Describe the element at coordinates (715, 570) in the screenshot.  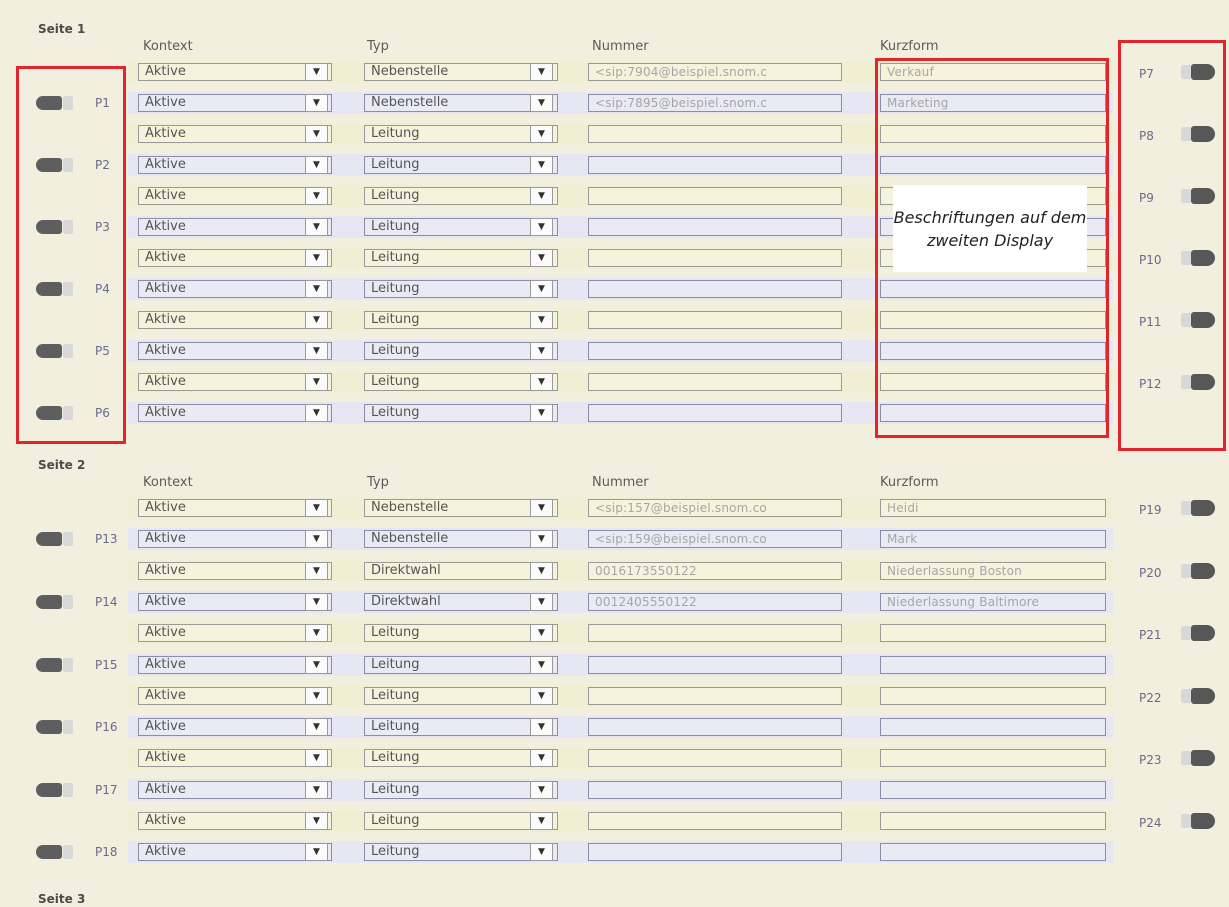
I see `nummer-field: 0016173550122` at that location.